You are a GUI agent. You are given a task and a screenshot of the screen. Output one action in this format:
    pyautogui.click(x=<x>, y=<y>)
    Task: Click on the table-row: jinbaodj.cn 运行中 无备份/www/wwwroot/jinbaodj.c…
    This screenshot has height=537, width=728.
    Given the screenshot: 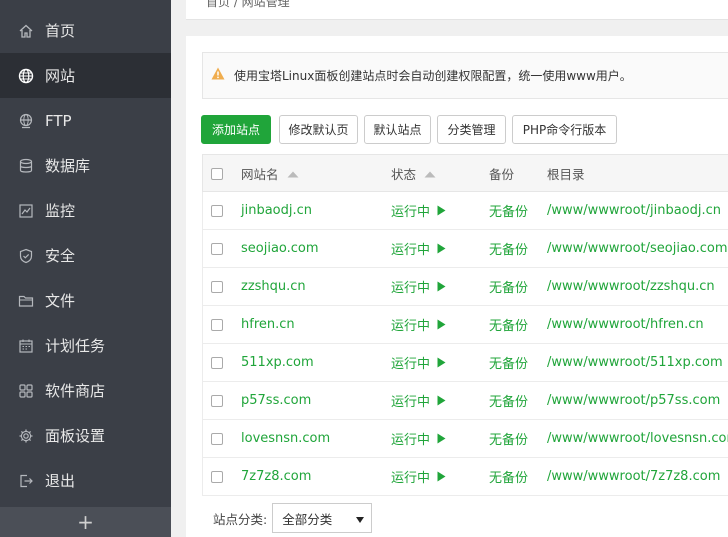 What is the action you would take?
    pyautogui.click(x=465, y=211)
    